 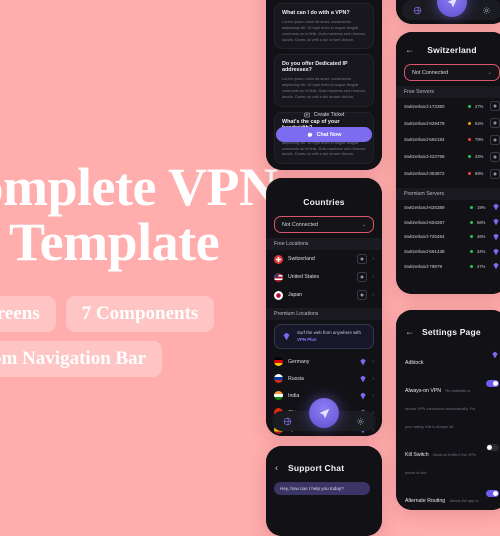 What do you see at coordinates (324, 378) in the screenshot?
I see `list-item: Russia ›` at bounding box center [324, 378].